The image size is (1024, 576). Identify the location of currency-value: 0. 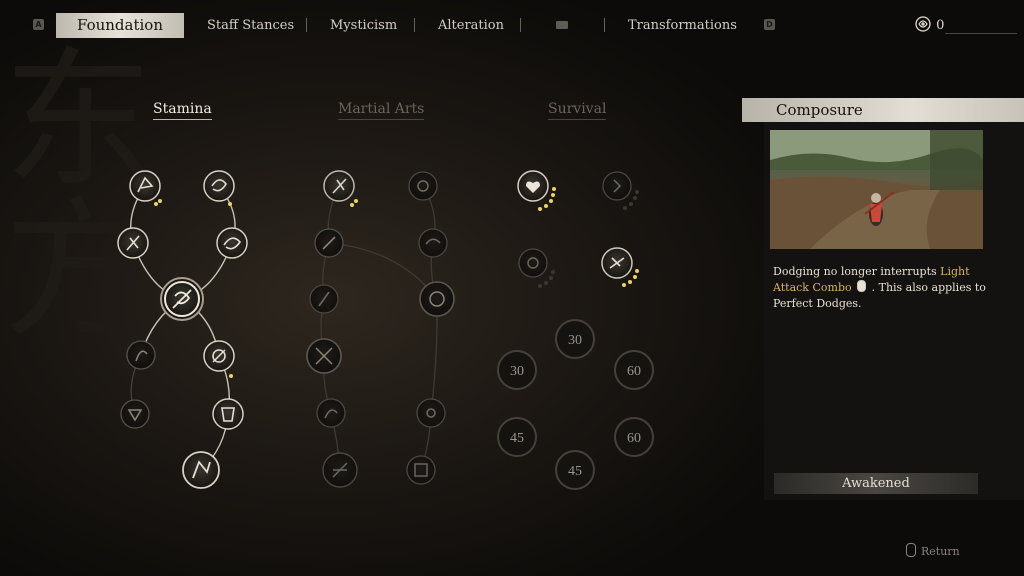
(940, 25).